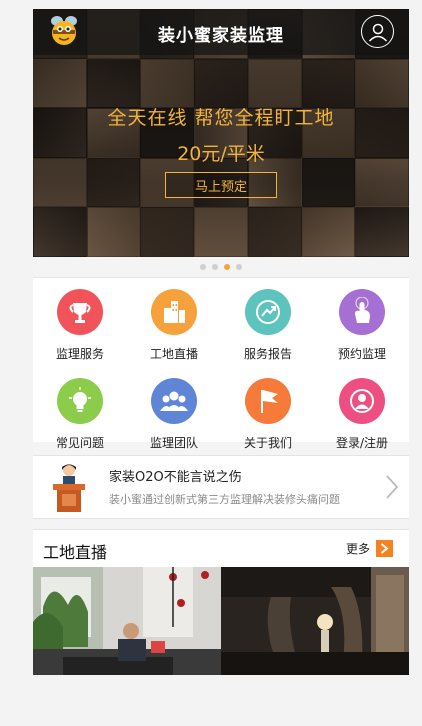  Describe the element at coordinates (221, 36) in the screenshot. I see `app-title: 装小蜜家装监理` at that location.